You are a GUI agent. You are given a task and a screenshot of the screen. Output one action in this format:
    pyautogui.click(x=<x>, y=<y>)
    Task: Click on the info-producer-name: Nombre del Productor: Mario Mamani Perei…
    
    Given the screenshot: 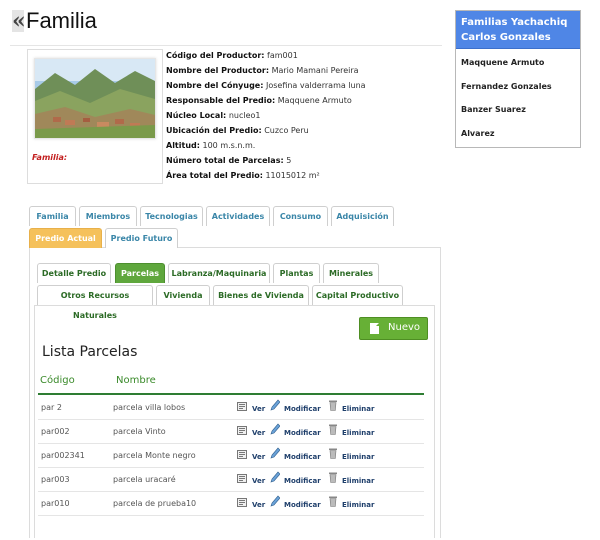 What is the action you would take?
    pyautogui.click(x=262, y=70)
    